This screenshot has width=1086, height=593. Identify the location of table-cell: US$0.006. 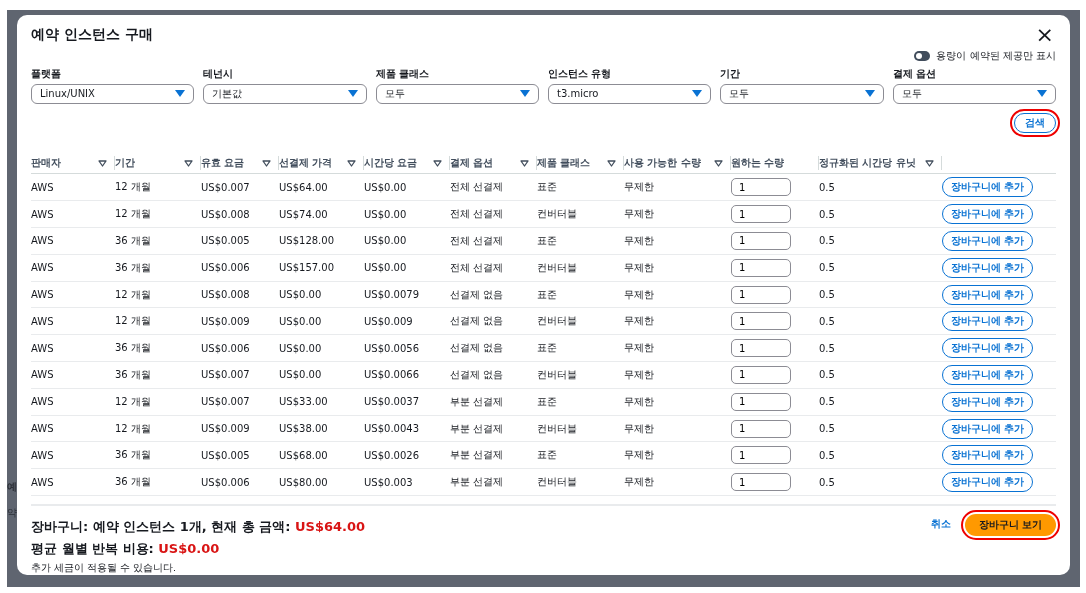
(225, 268).